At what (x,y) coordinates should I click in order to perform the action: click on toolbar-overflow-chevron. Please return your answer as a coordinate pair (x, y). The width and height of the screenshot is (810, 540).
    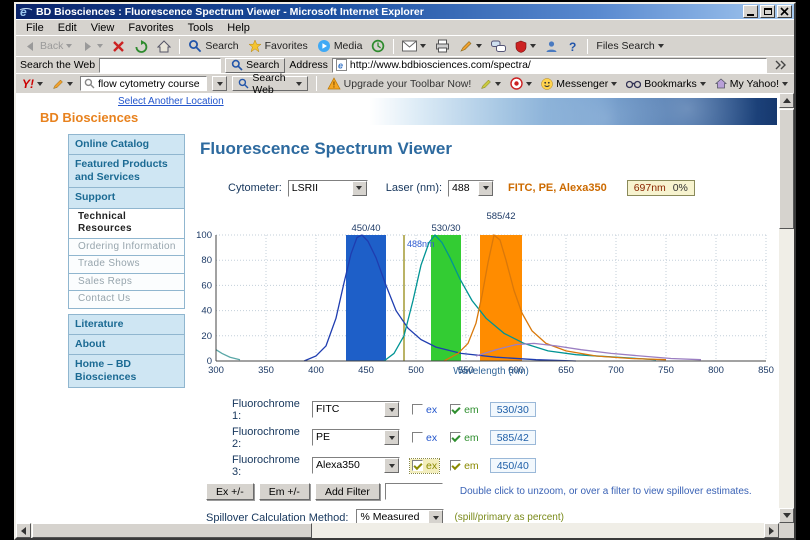
    Looking at the image, I should click on (780, 65).